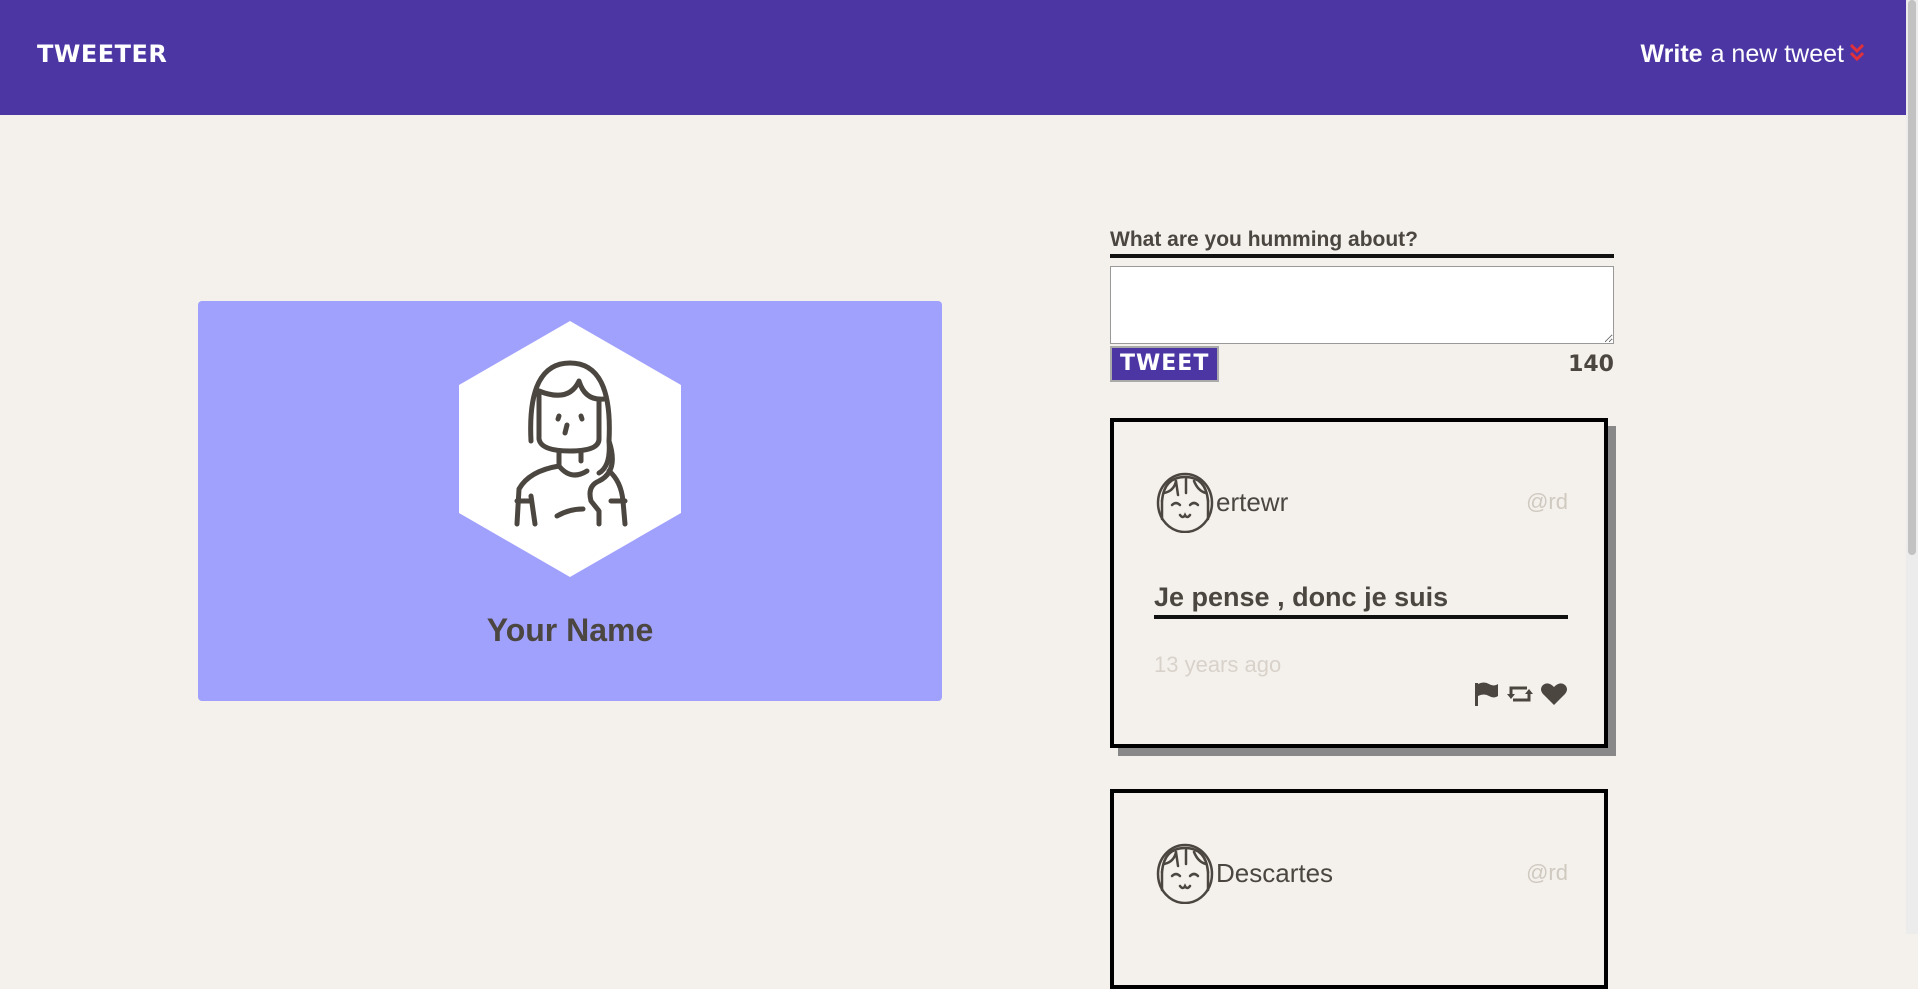  I want to click on scrollbar-thumb, so click(1912, 277).